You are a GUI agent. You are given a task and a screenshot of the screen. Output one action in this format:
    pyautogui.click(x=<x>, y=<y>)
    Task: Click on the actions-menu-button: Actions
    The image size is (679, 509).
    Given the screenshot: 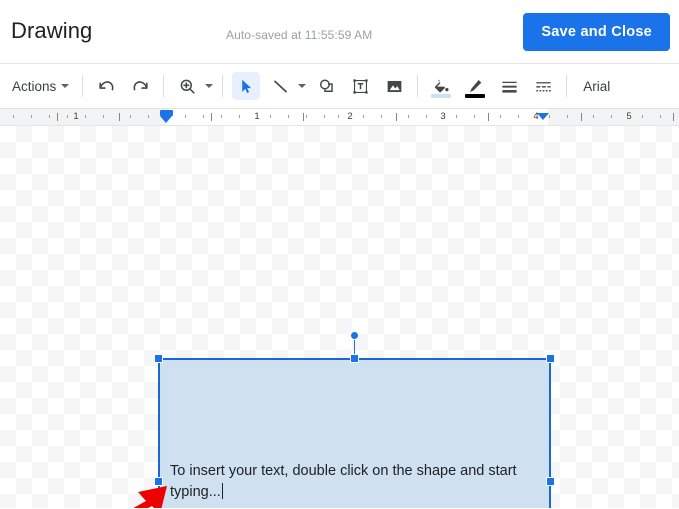 What is the action you would take?
    pyautogui.click(x=42, y=86)
    